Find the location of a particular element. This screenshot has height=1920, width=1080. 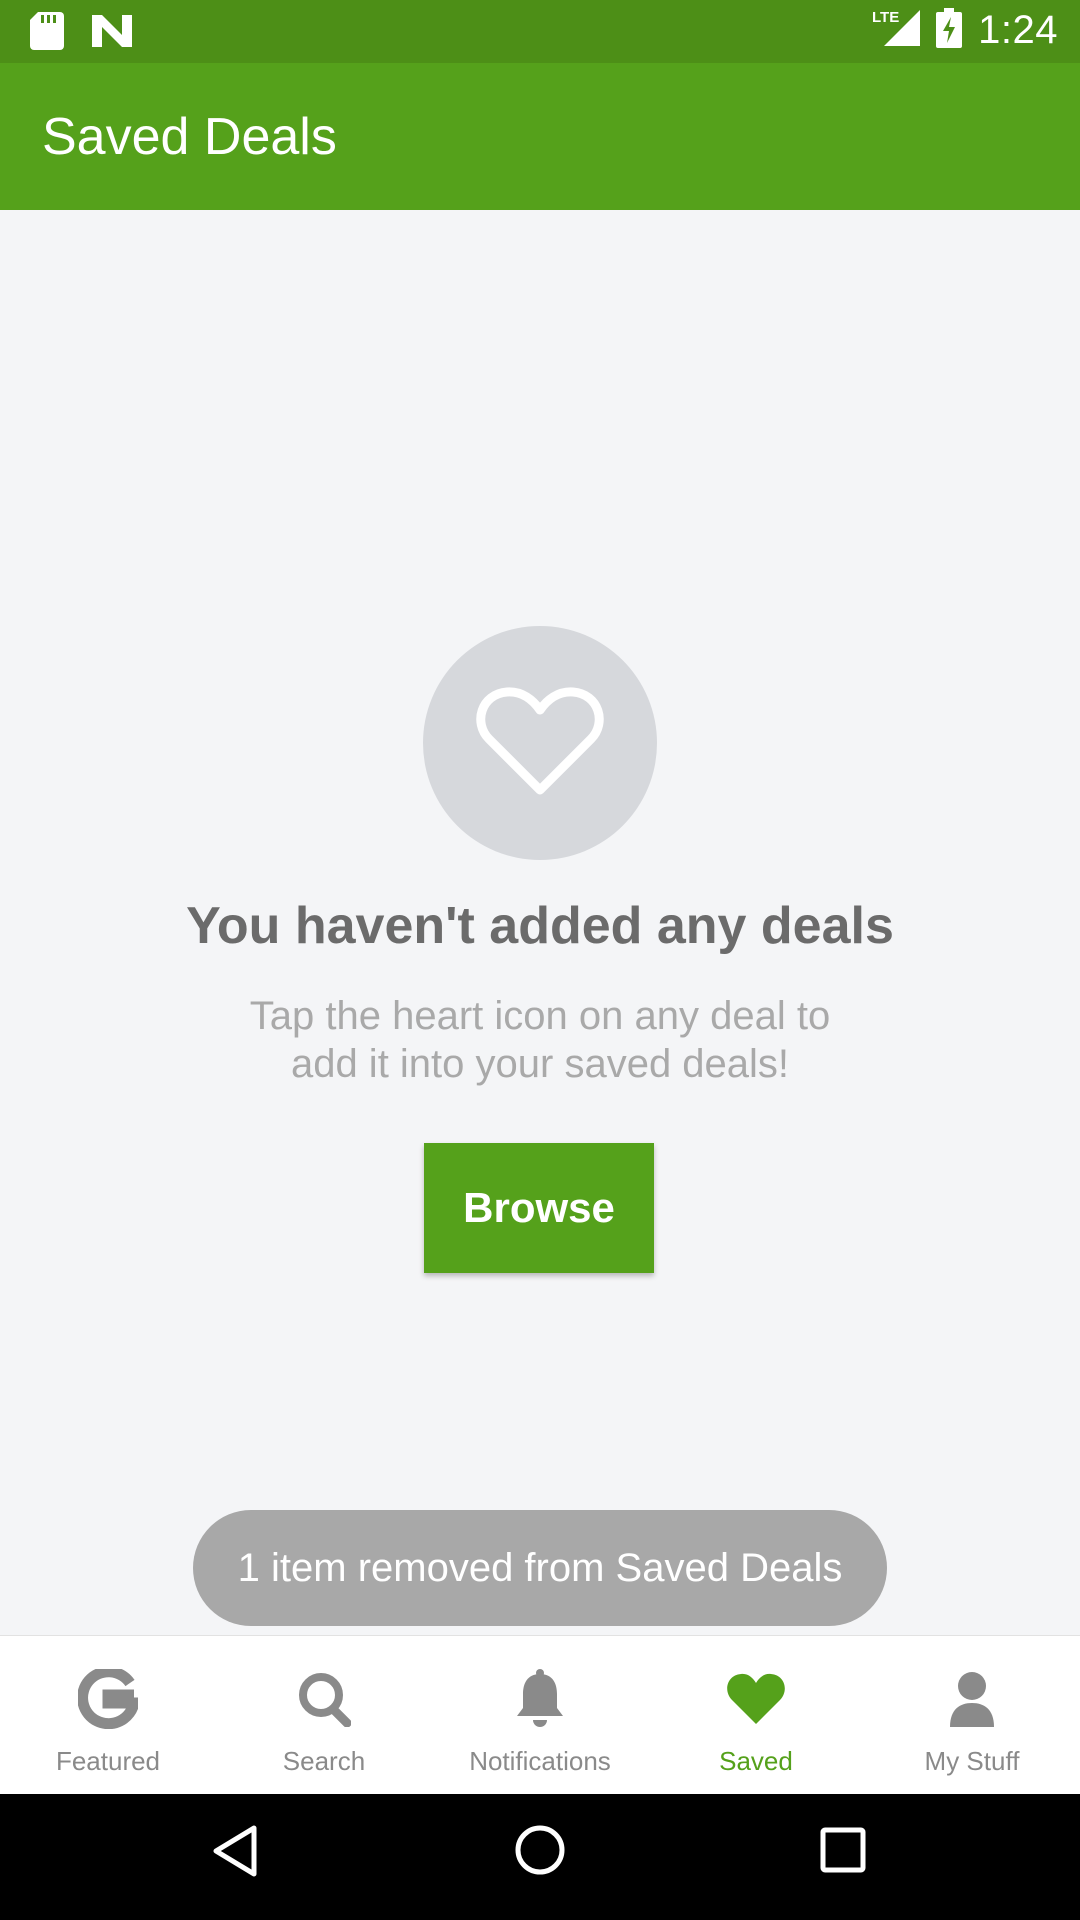

nav-label: Search is located at coordinates (324, 1761).